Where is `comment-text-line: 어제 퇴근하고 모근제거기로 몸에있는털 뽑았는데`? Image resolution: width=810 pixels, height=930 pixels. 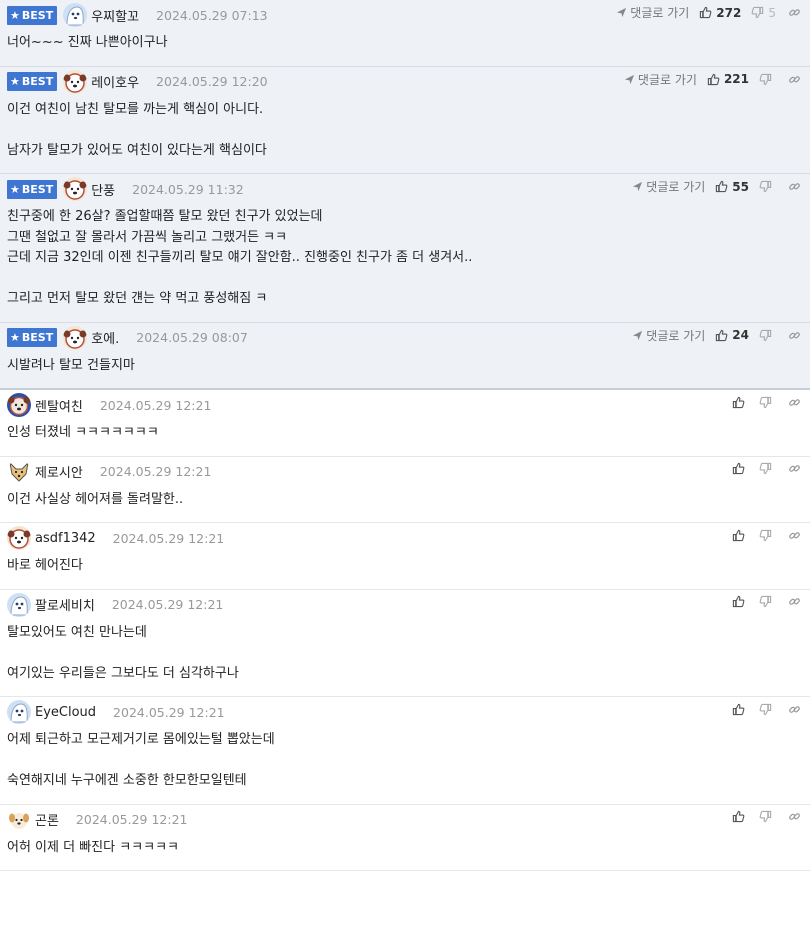 comment-text-line: 어제 퇴근하고 모근제거기로 몸에있는털 뽑았는데 is located at coordinates (141, 739).